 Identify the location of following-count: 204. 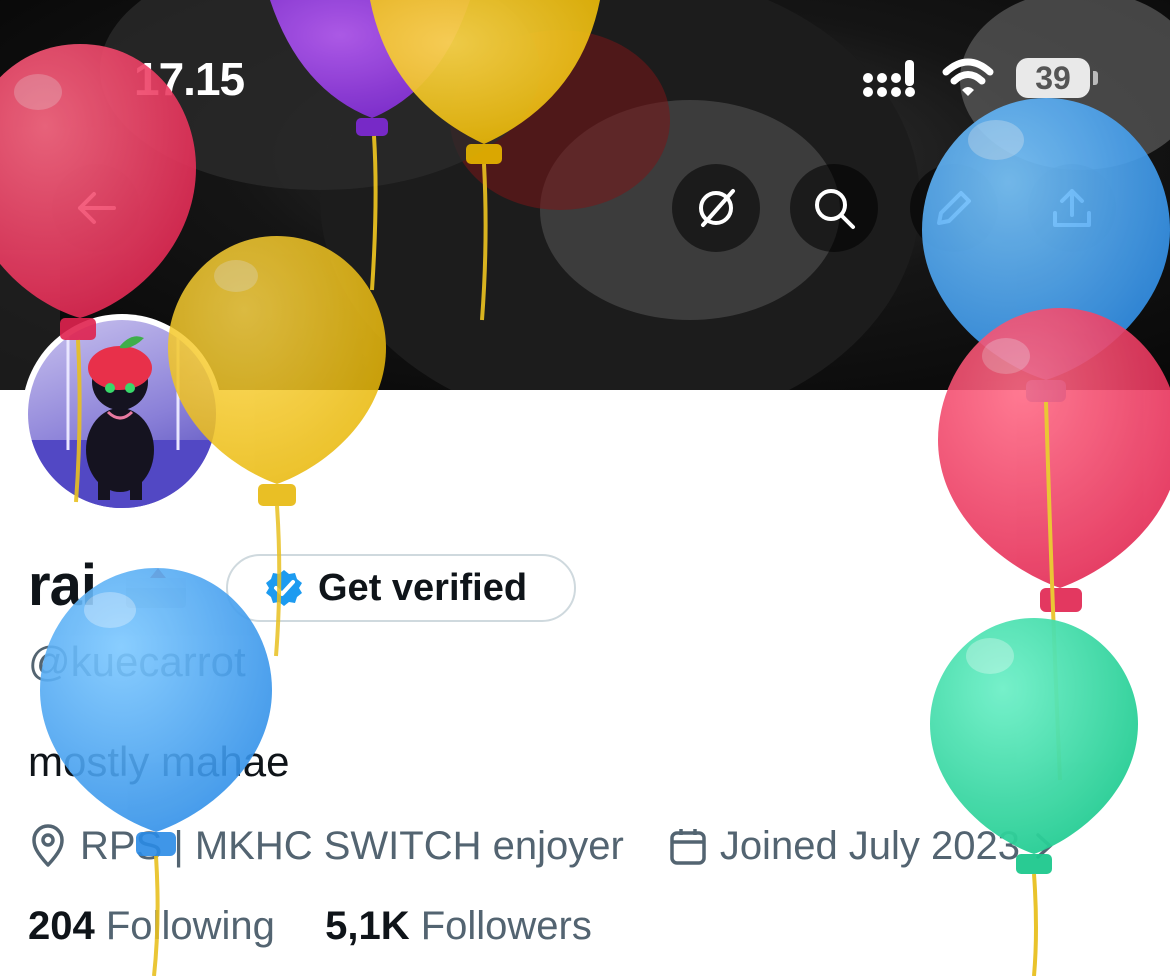
(61, 926).